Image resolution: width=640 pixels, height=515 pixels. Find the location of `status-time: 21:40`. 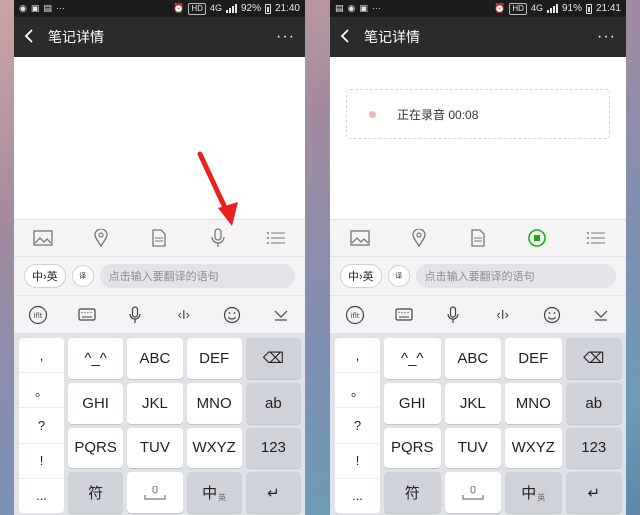

status-time: 21:40 is located at coordinates (287, 8).